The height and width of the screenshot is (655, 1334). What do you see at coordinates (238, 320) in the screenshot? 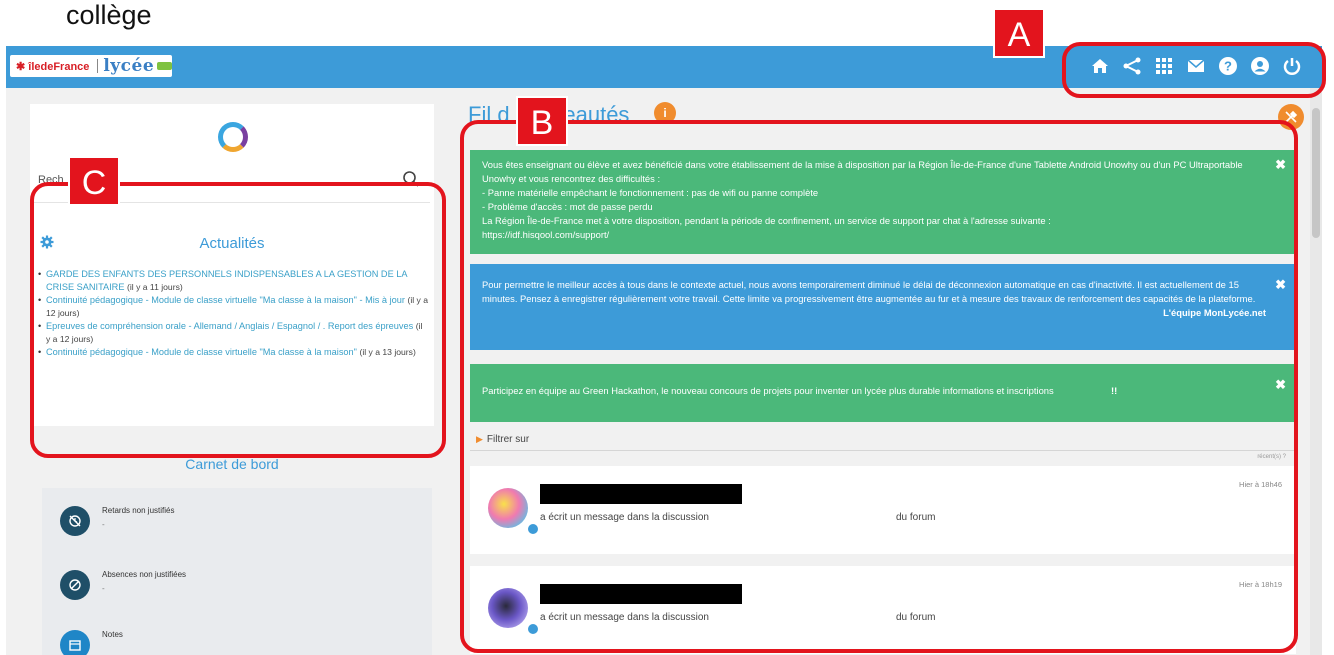
I see `annotation-box-c` at bounding box center [238, 320].